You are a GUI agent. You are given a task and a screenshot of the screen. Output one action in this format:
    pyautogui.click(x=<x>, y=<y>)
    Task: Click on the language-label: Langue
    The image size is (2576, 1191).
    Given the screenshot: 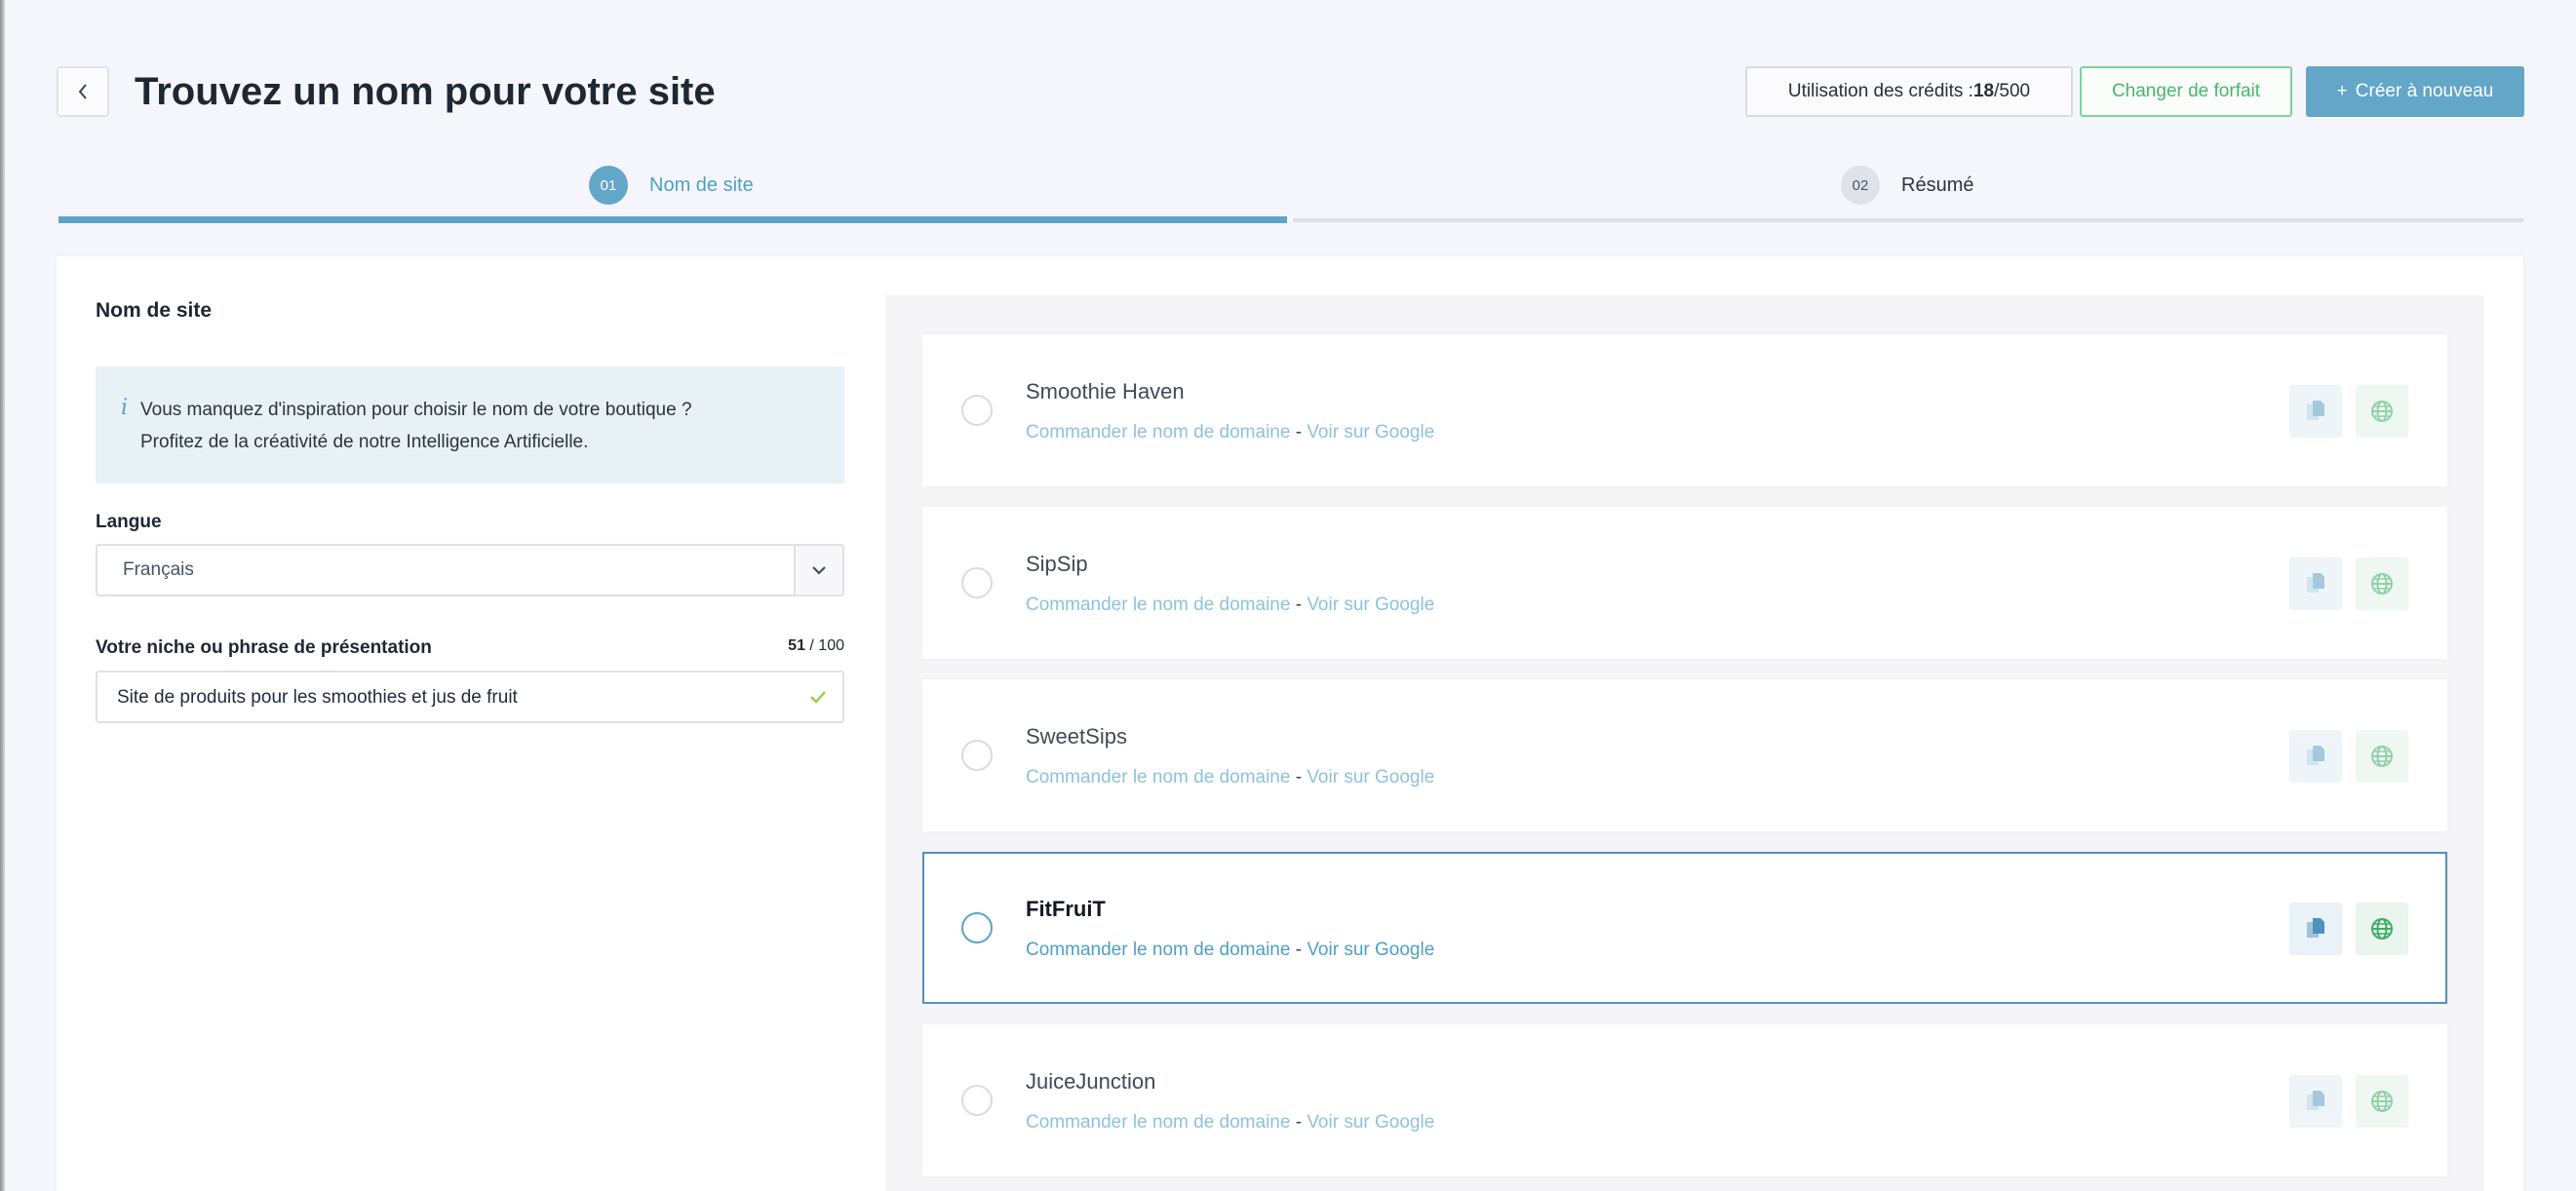 What is the action you would take?
    pyautogui.click(x=129, y=522)
    